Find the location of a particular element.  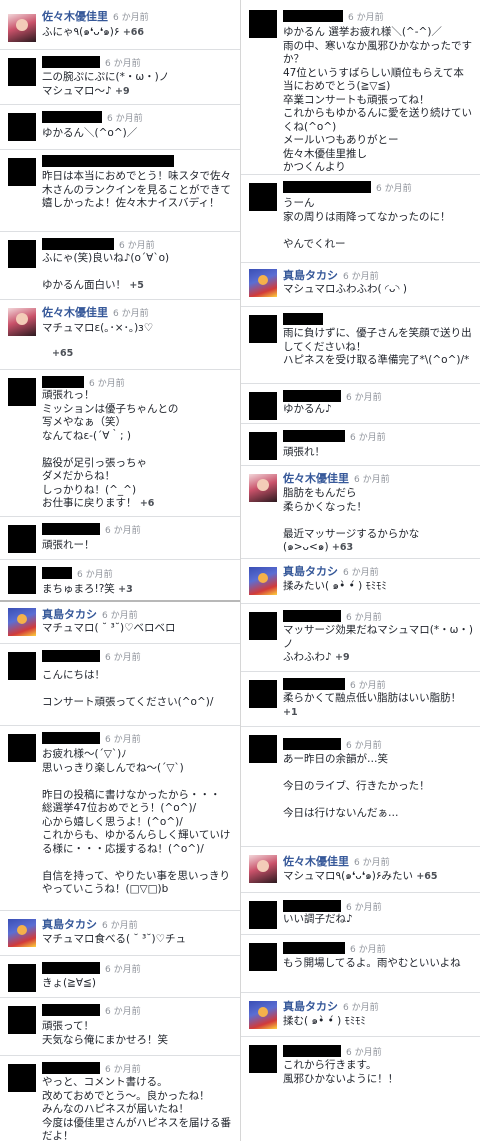

comment-item: 6 か月前 頑張れー！ is located at coordinates (120, 538).